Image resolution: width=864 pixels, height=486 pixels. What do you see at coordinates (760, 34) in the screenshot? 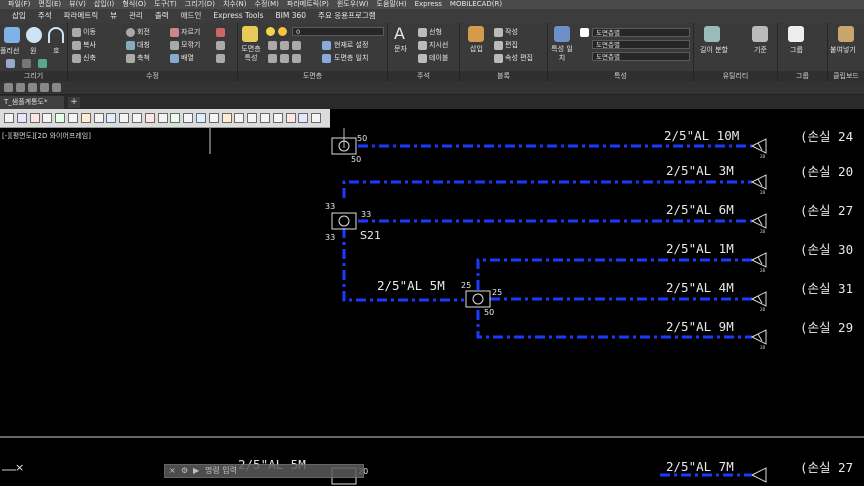
I see `base-point-icon` at bounding box center [760, 34].